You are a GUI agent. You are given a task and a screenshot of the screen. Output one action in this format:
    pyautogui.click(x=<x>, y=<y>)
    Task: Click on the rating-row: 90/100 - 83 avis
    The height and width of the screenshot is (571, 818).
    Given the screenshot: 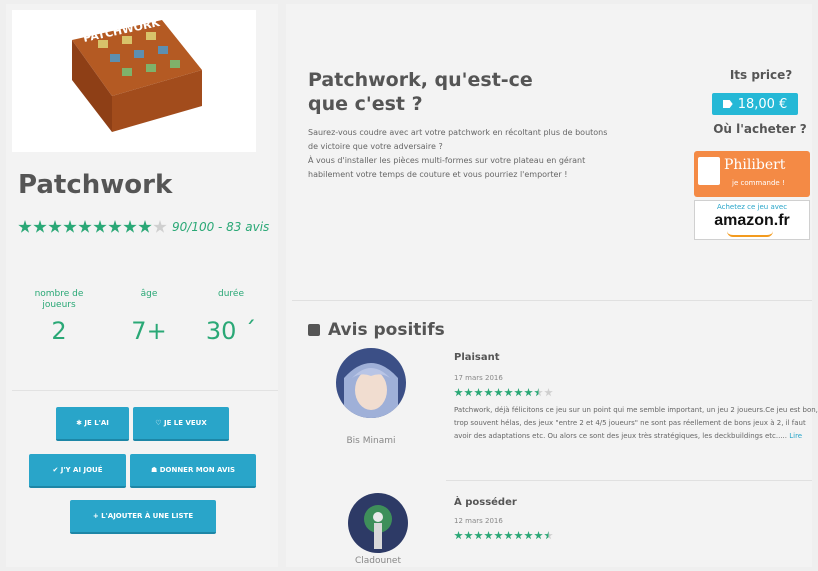 What is the action you would take?
    pyautogui.click(x=143, y=227)
    